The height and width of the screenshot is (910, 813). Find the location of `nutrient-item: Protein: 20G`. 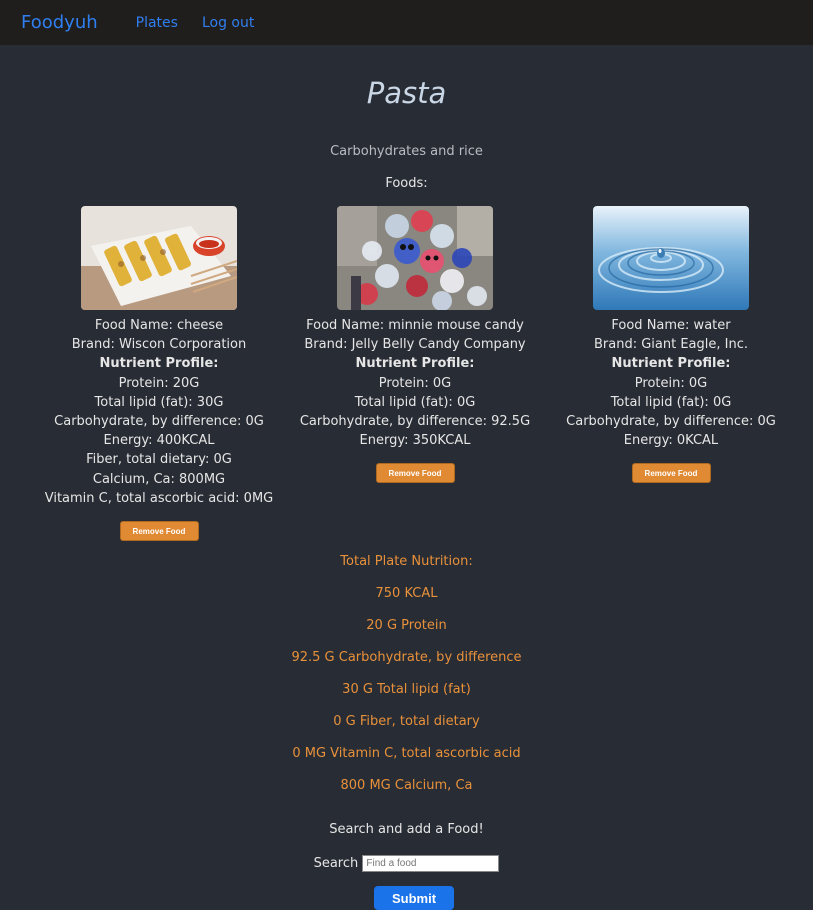

nutrient-item: Protein: 20G is located at coordinates (159, 383).